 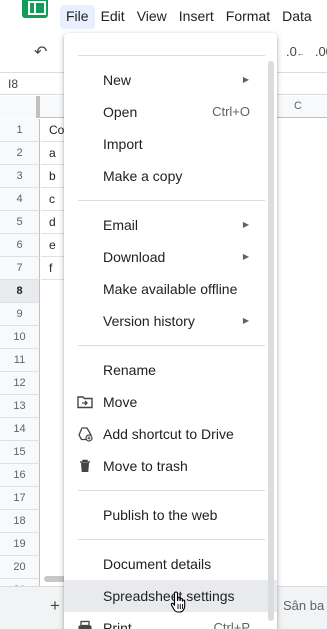 What do you see at coordinates (20, 475) in the screenshot?
I see `row-header: 16` at bounding box center [20, 475].